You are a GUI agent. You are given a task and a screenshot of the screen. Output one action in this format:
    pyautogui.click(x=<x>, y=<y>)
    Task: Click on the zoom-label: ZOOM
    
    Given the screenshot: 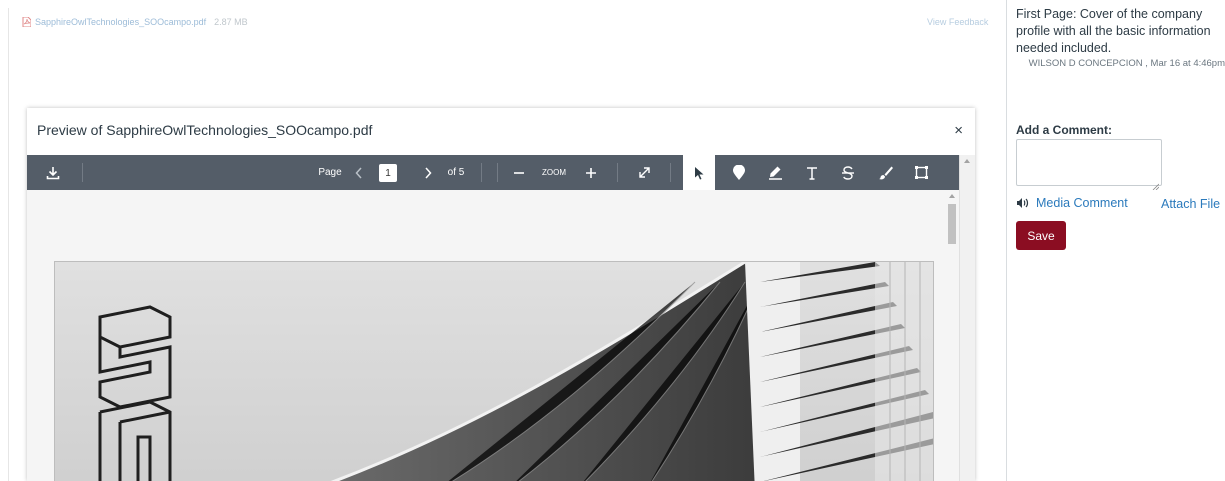 What is the action you would take?
    pyautogui.click(x=554, y=172)
    